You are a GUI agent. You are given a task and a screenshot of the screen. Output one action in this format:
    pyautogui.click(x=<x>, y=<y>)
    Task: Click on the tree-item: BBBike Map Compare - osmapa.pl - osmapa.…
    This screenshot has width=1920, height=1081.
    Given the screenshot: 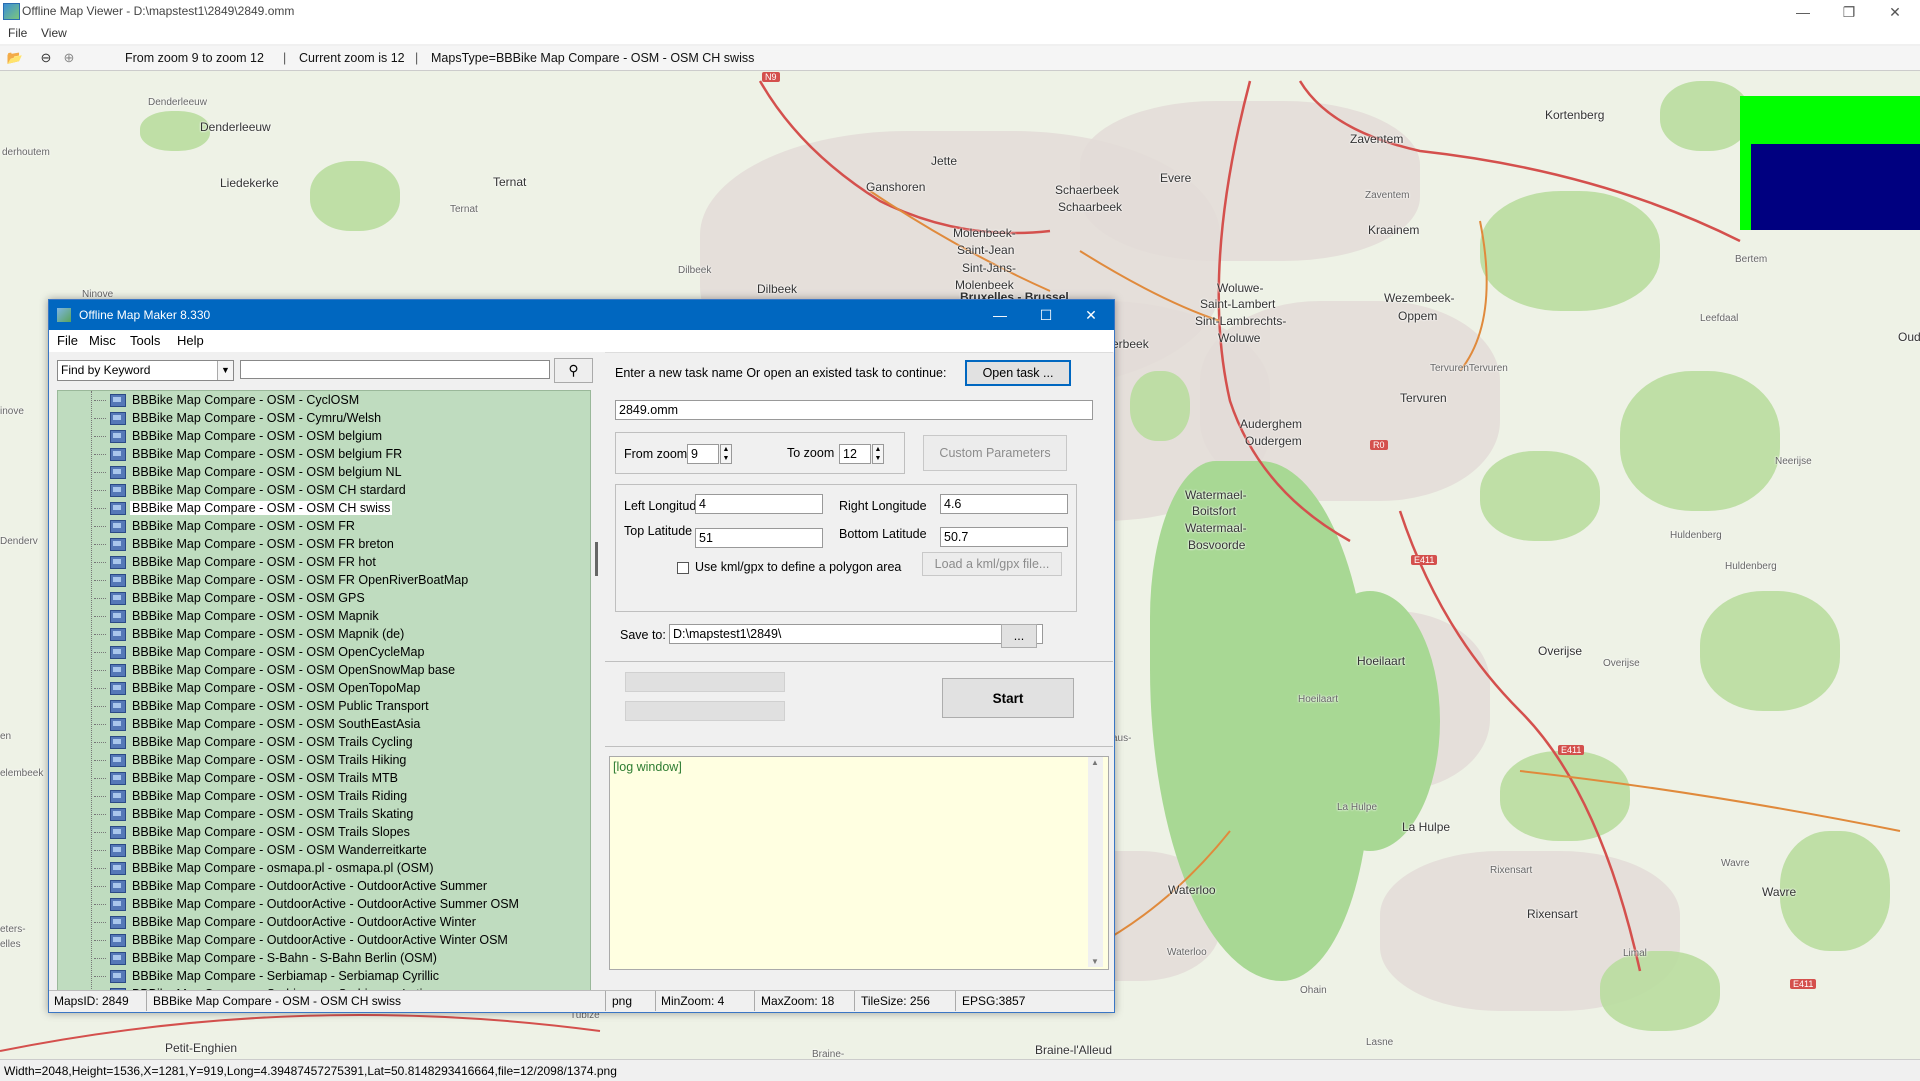 What is the action you would take?
    pyautogui.click(x=265, y=868)
    